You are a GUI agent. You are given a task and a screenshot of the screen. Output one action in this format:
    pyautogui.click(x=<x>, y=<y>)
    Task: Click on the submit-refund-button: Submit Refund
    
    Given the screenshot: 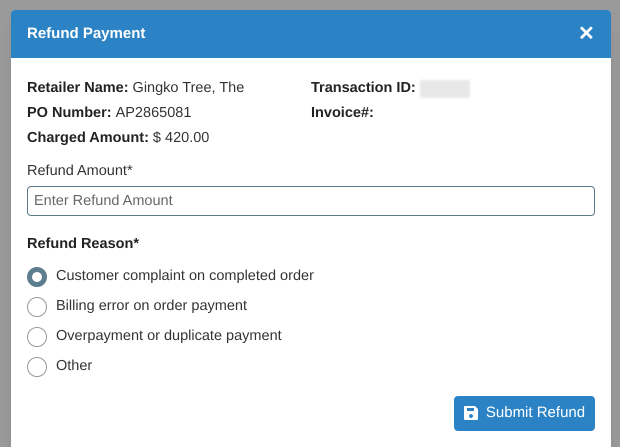 What is the action you would take?
    pyautogui.click(x=524, y=413)
    